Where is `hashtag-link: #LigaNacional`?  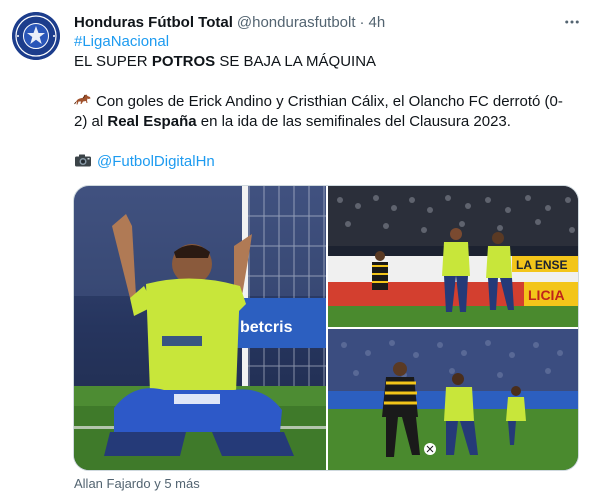
hashtag-link: #LigaNacional is located at coordinates (330, 42).